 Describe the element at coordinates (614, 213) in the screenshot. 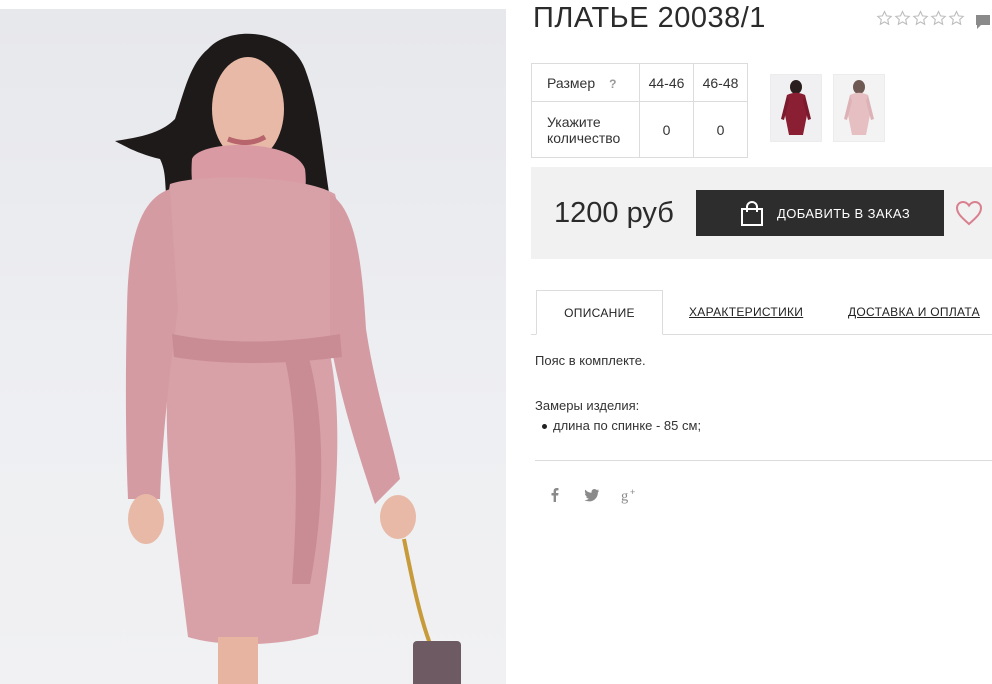

I see `price: 1200 руб` at that location.